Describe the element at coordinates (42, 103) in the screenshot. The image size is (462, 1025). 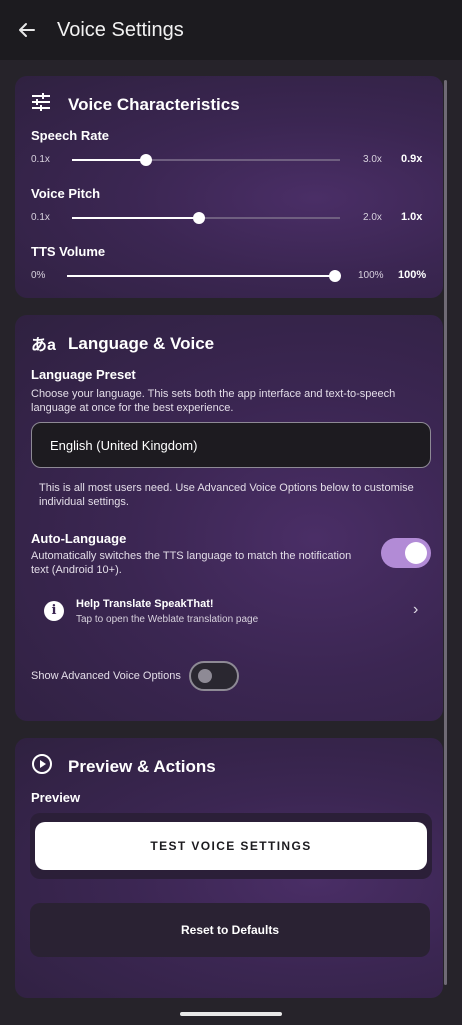
I see `tune-icon` at that location.